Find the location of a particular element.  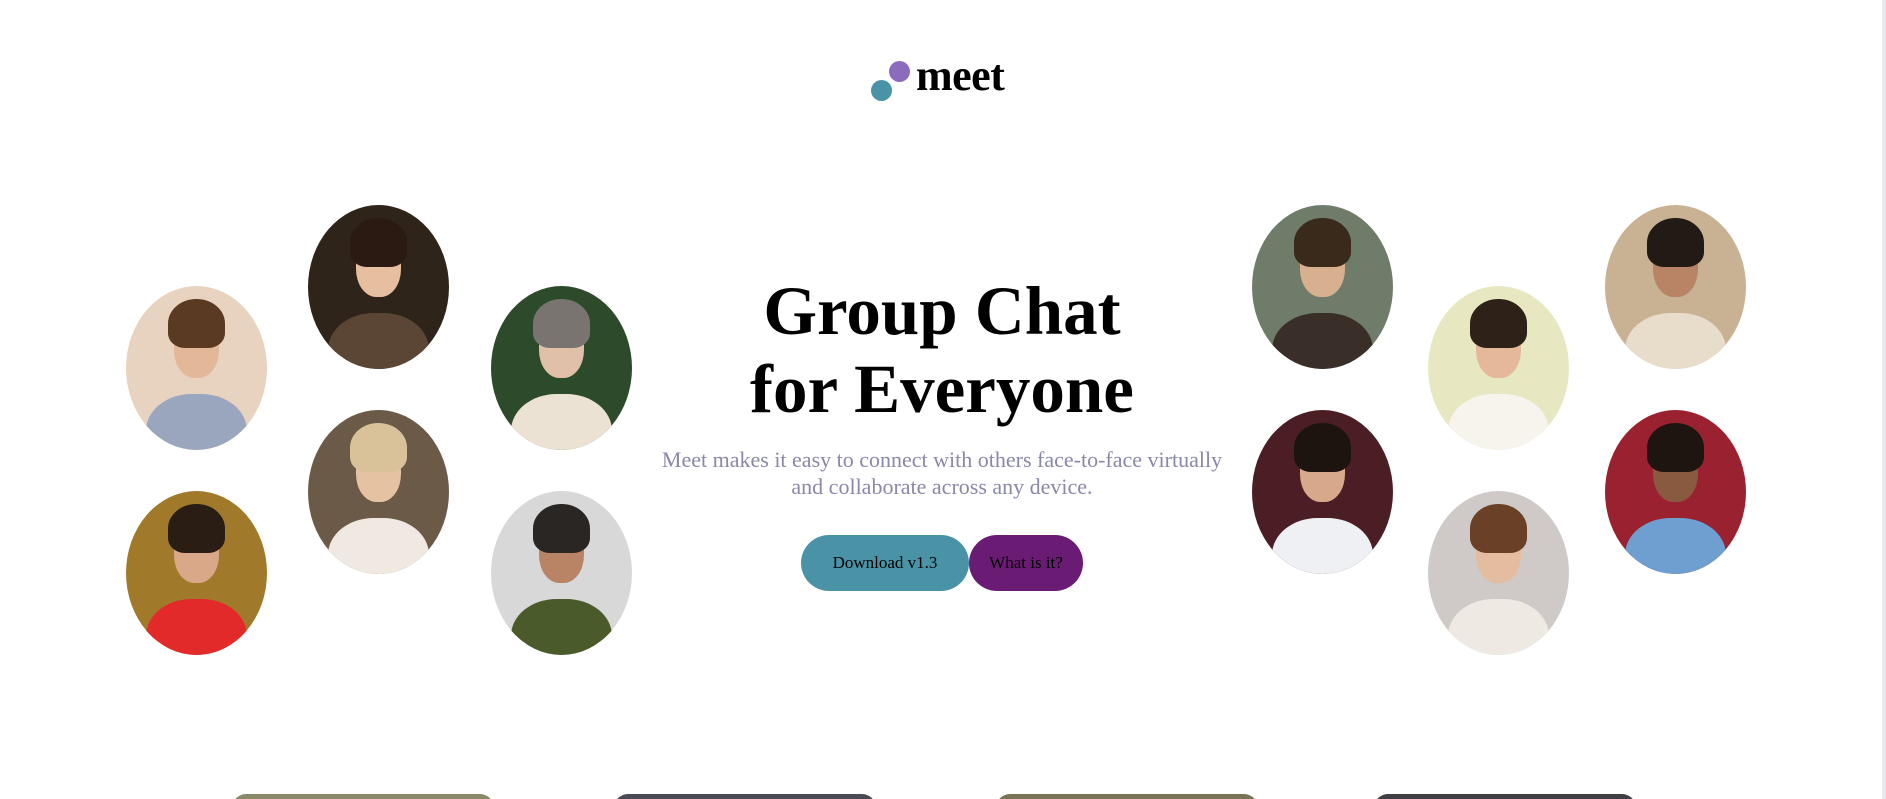

avatar-older-man-grey-beard is located at coordinates (561, 573).